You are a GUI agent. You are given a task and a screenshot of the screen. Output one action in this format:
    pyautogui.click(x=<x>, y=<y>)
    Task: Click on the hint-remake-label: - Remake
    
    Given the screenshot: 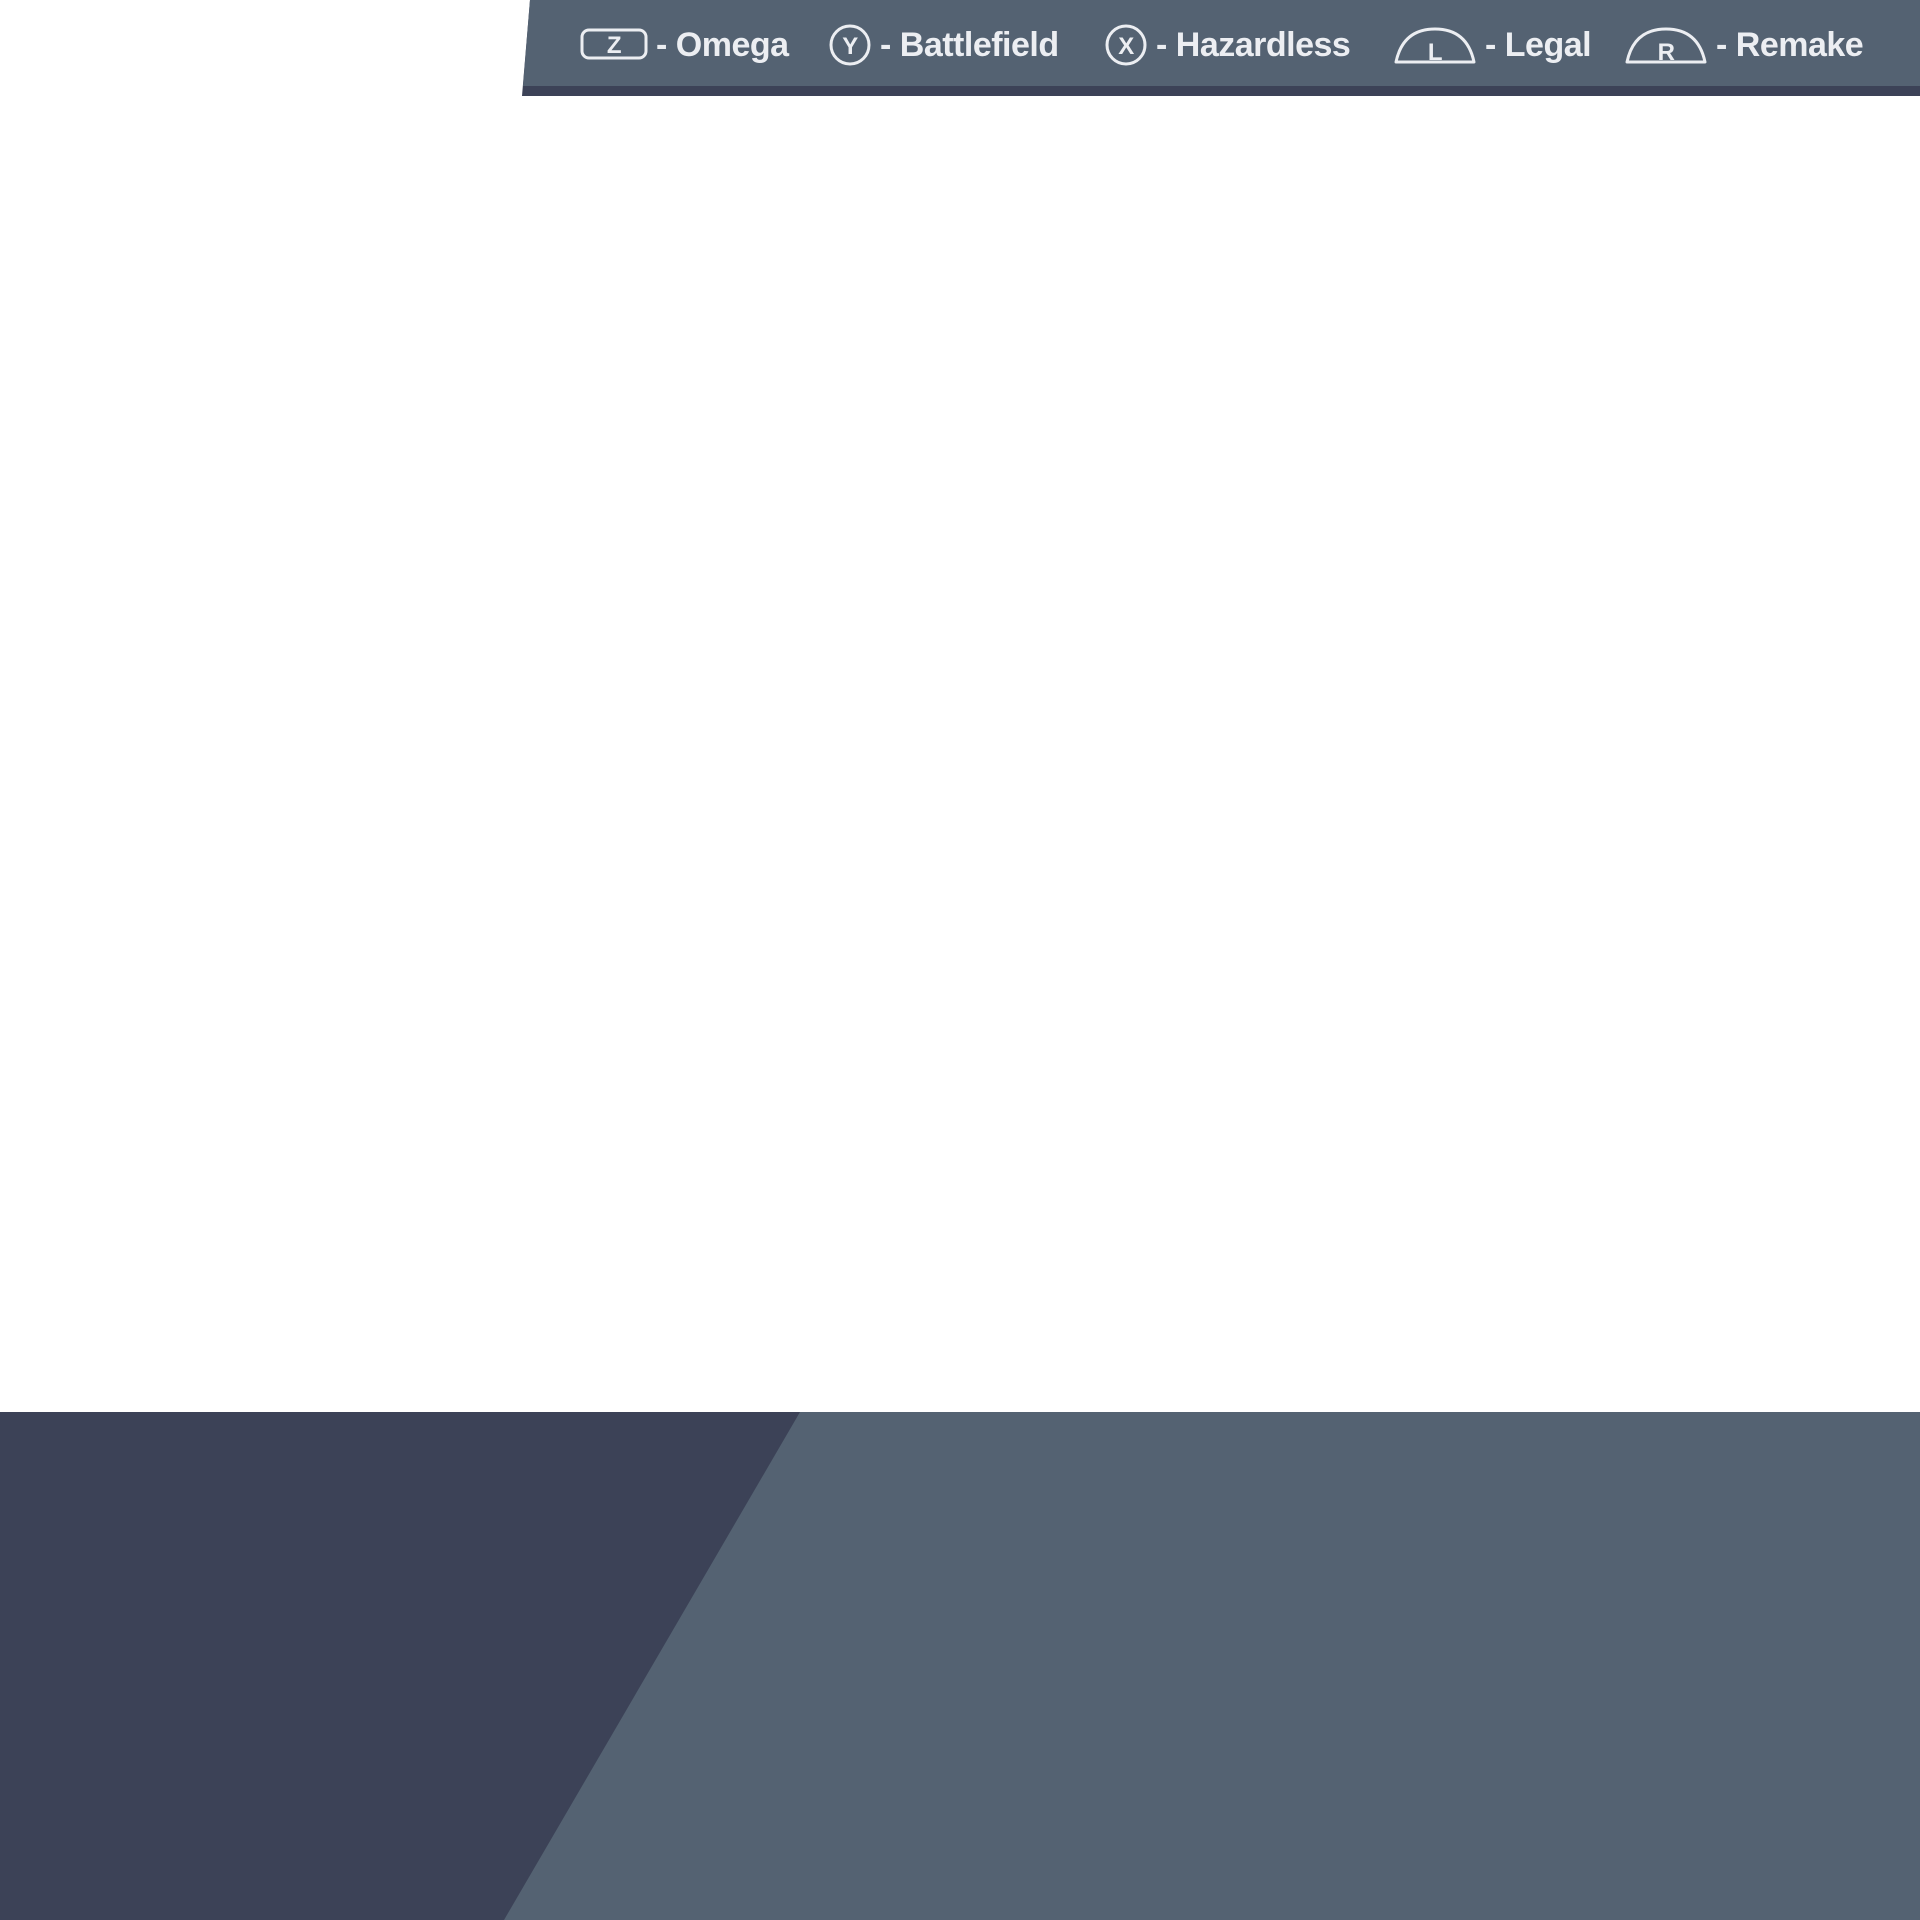 What is the action you would take?
    pyautogui.click(x=1790, y=44)
    